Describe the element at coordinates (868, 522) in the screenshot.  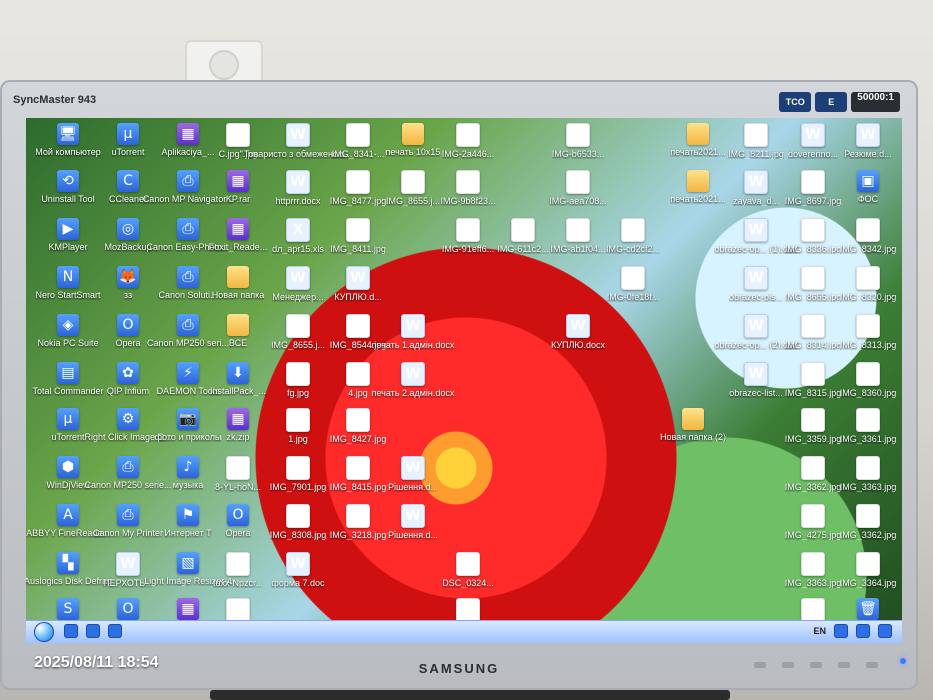
I see `desktop-icon: JPG IMG_3362.jpg` at that location.